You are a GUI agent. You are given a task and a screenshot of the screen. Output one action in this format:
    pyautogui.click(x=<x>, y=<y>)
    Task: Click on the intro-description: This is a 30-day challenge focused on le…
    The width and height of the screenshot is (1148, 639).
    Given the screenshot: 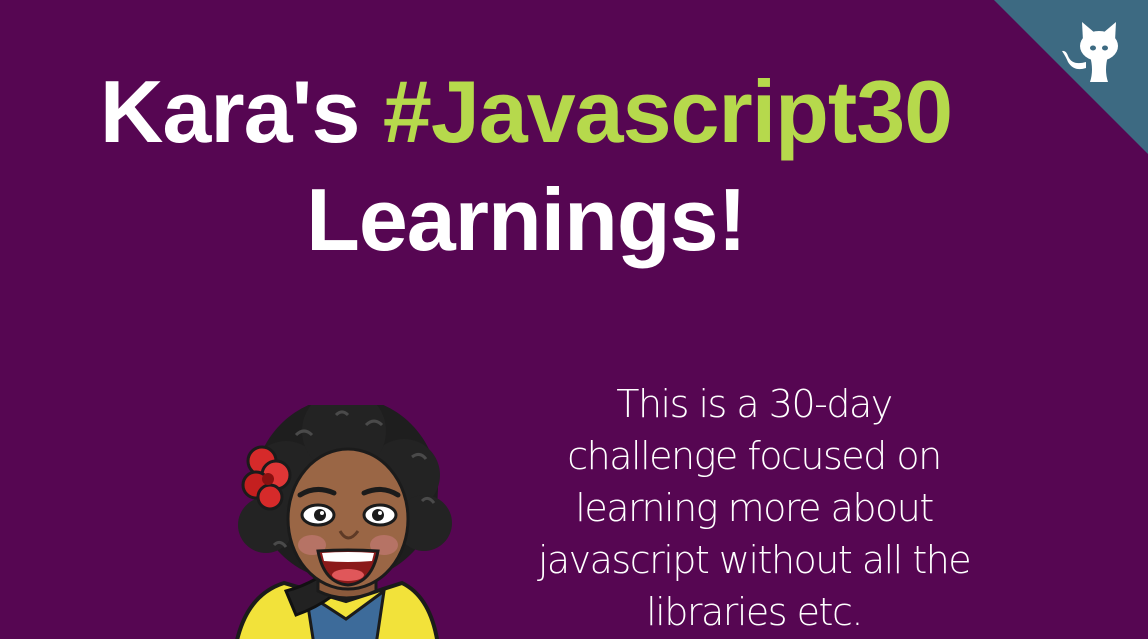 What is the action you would take?
    pyautogui.click(x=754, y=508)
    